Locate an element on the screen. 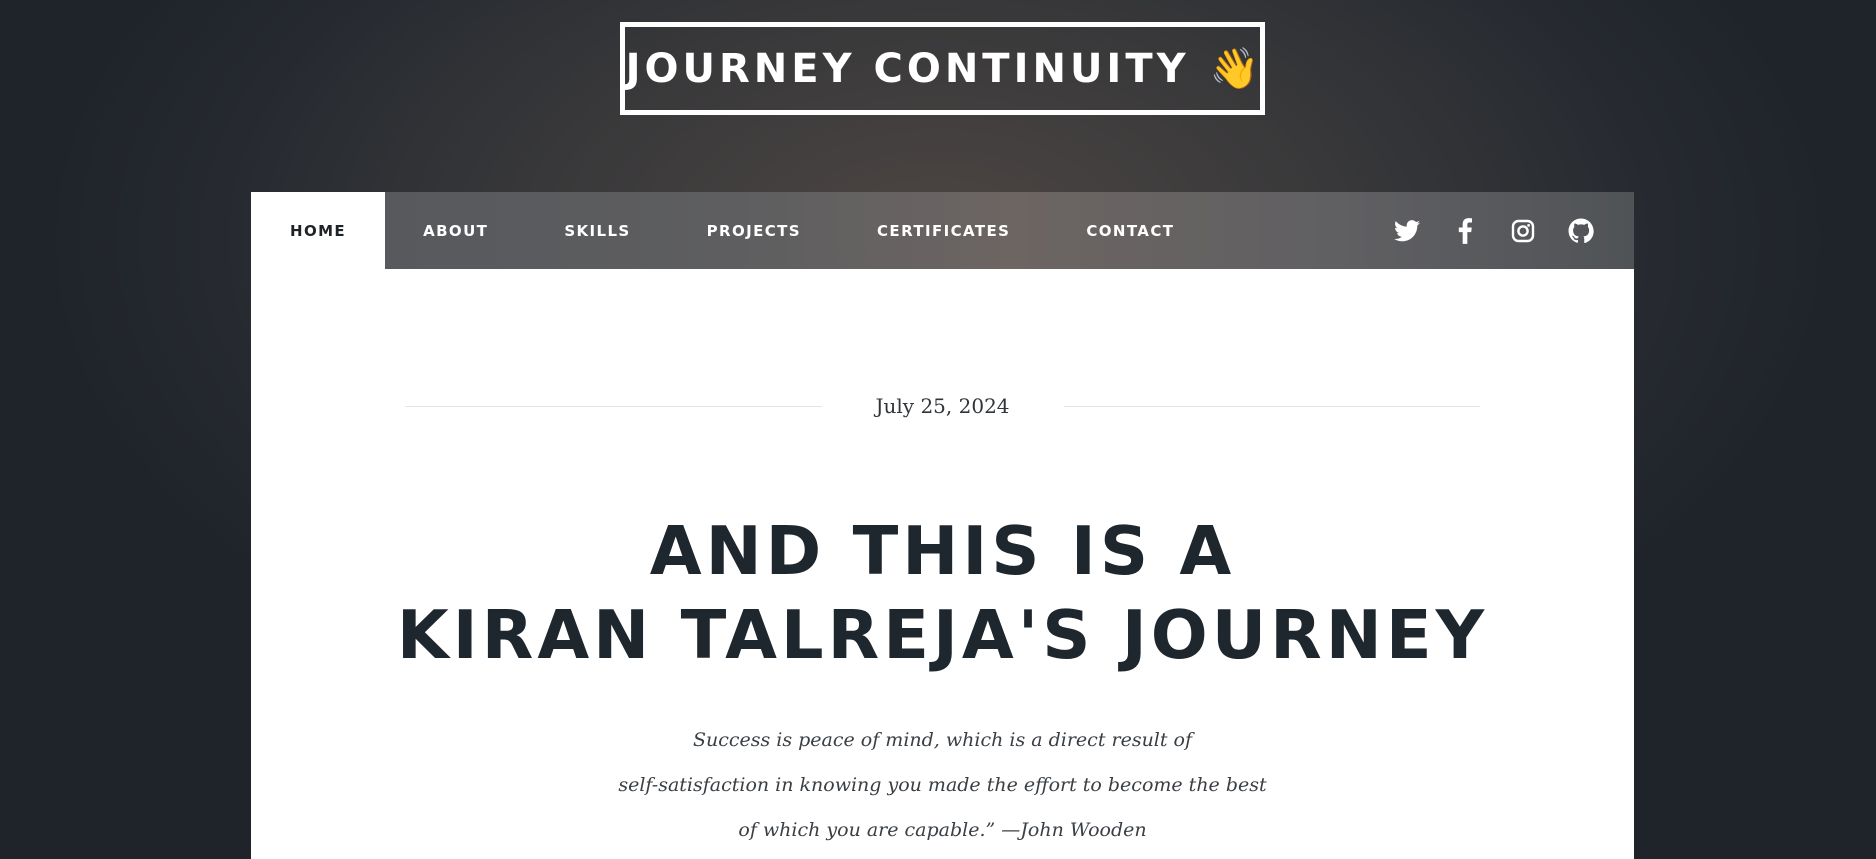  nav-item-projects: PROJECTS is located at coordinates (754, 230).